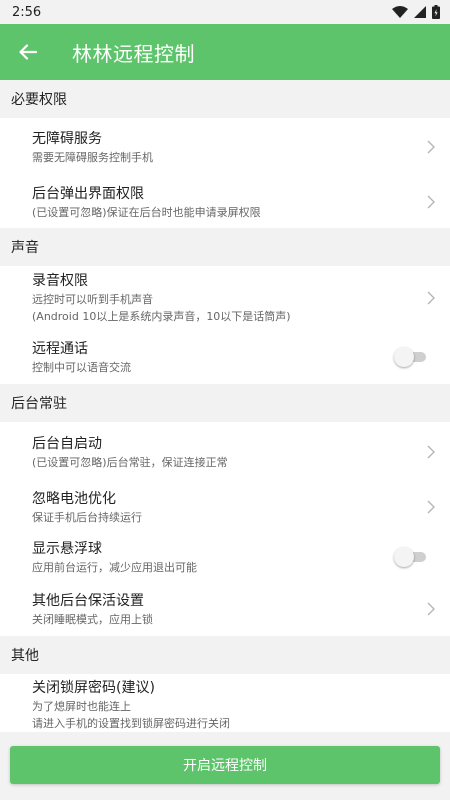 Image resolution: width=450 pixels, height=800 pixels. What do you see at coordinates (225, 655) in the screenshot?
I see `section-header-other: 其他` at bounding box center [225, 655].